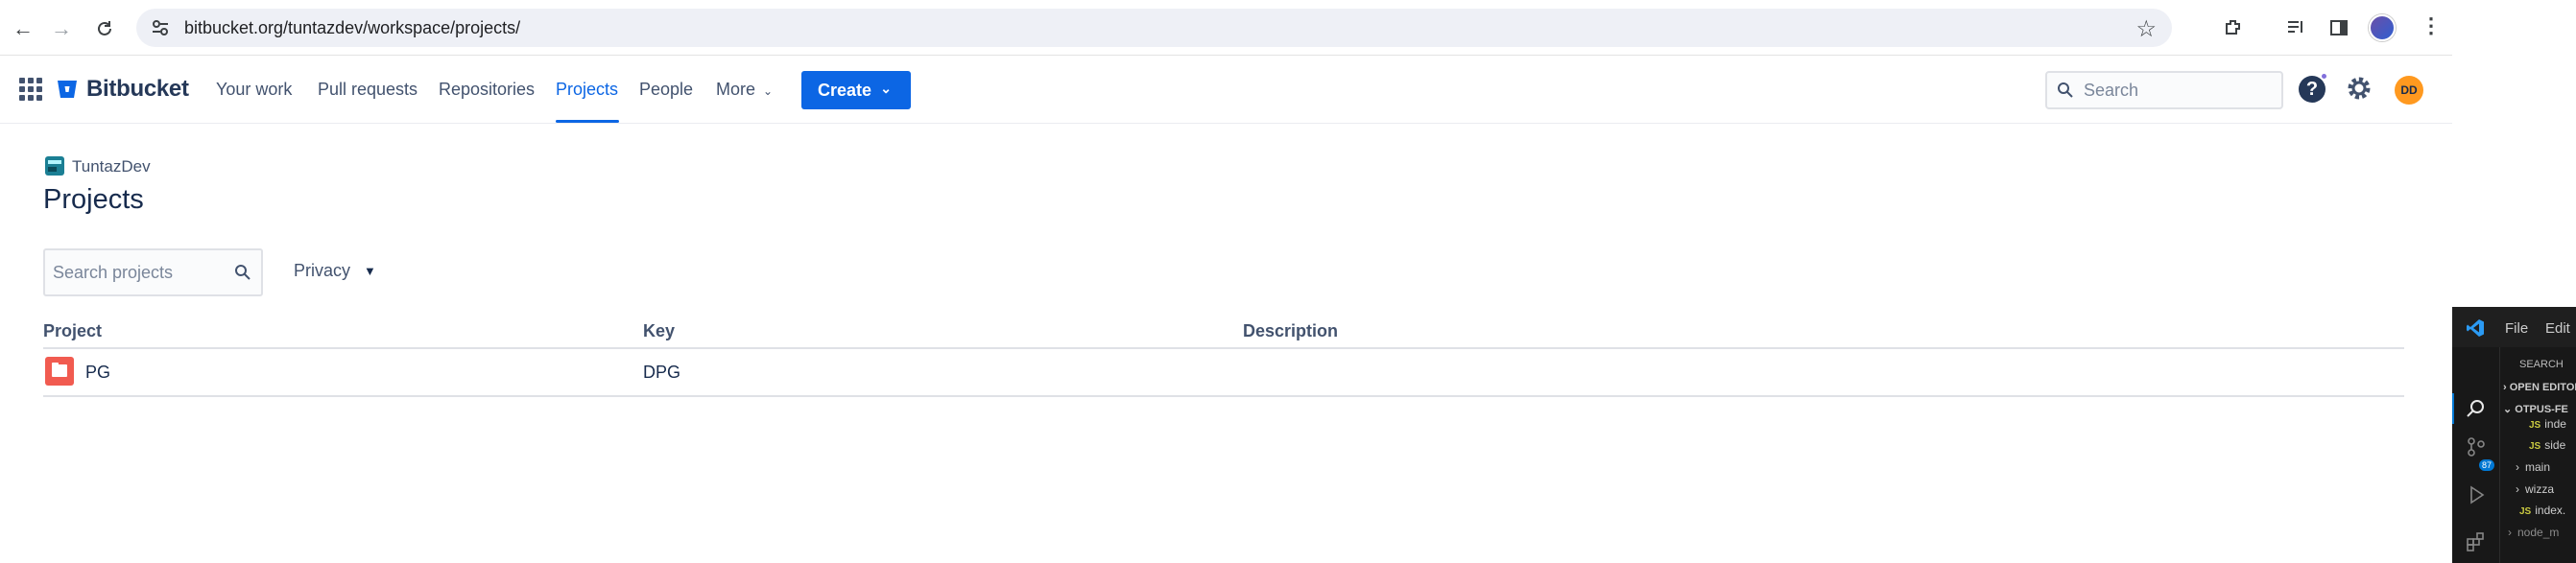 The image size is (2576, 563). Describe the element at coordinates (1223, 348) in the screenshot. I see `table-header-divider` at that location.